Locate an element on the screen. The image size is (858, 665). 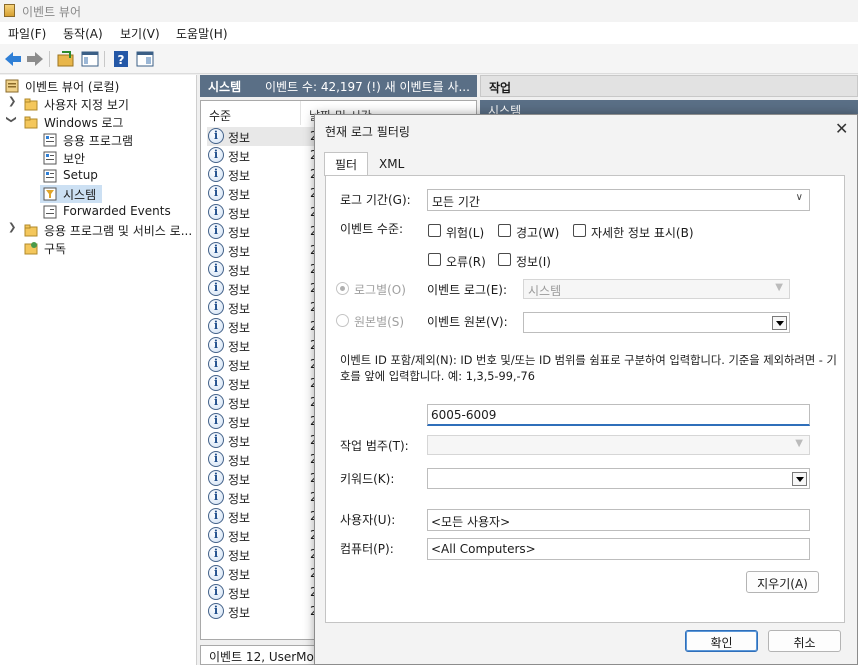
tab-xml: XML is located at coordinates (392, 165).